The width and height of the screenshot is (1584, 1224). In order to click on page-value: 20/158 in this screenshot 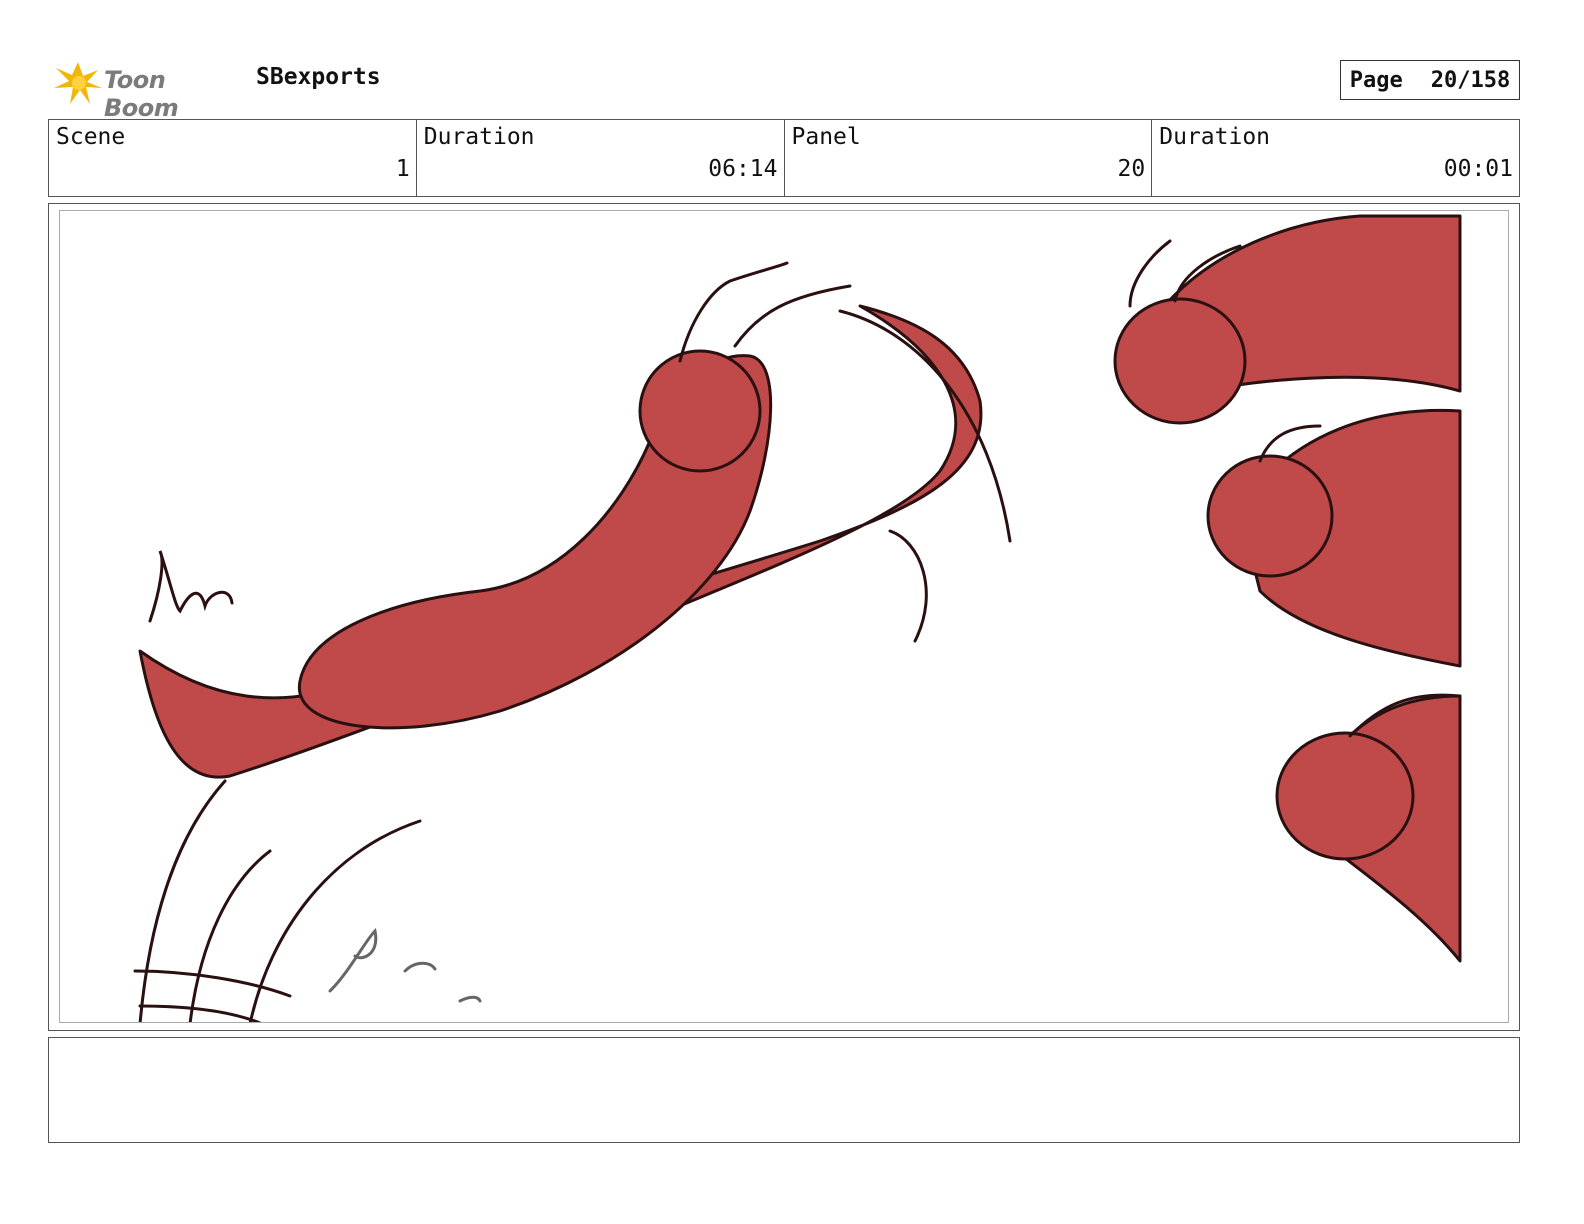, I will do `click(1470, 80)`.